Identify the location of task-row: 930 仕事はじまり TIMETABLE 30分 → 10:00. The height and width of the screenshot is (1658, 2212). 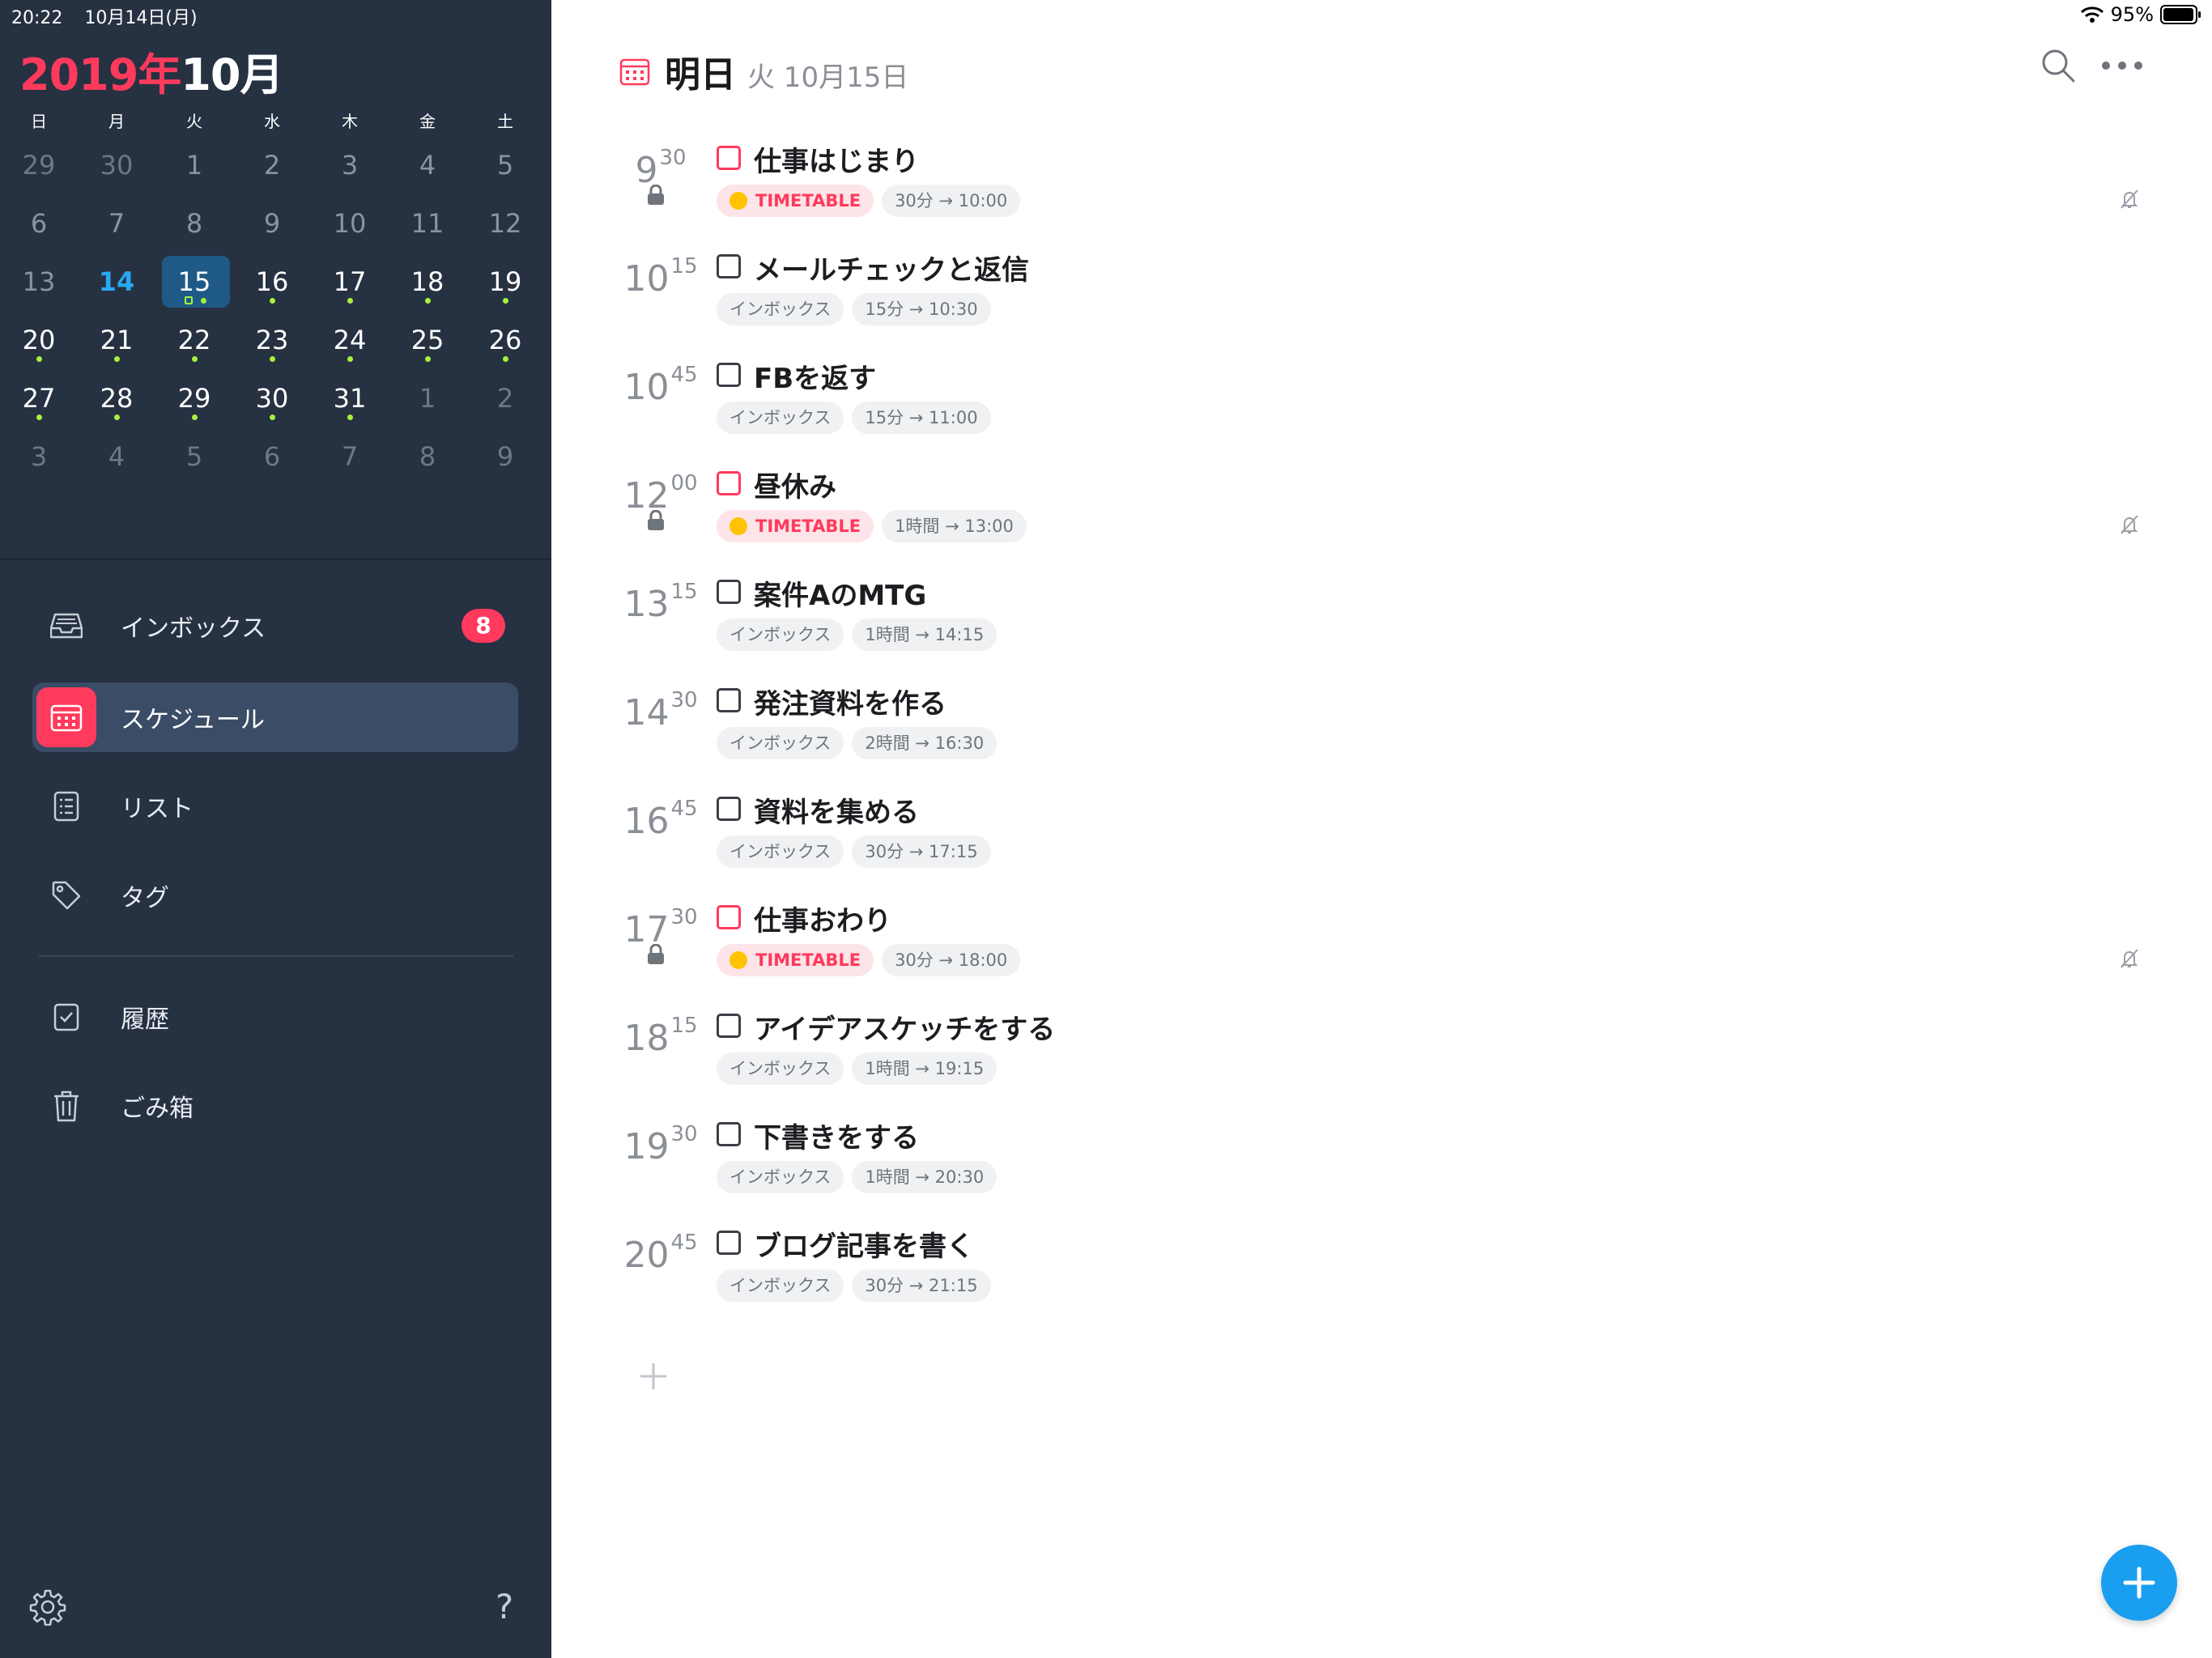
(1381, 175).